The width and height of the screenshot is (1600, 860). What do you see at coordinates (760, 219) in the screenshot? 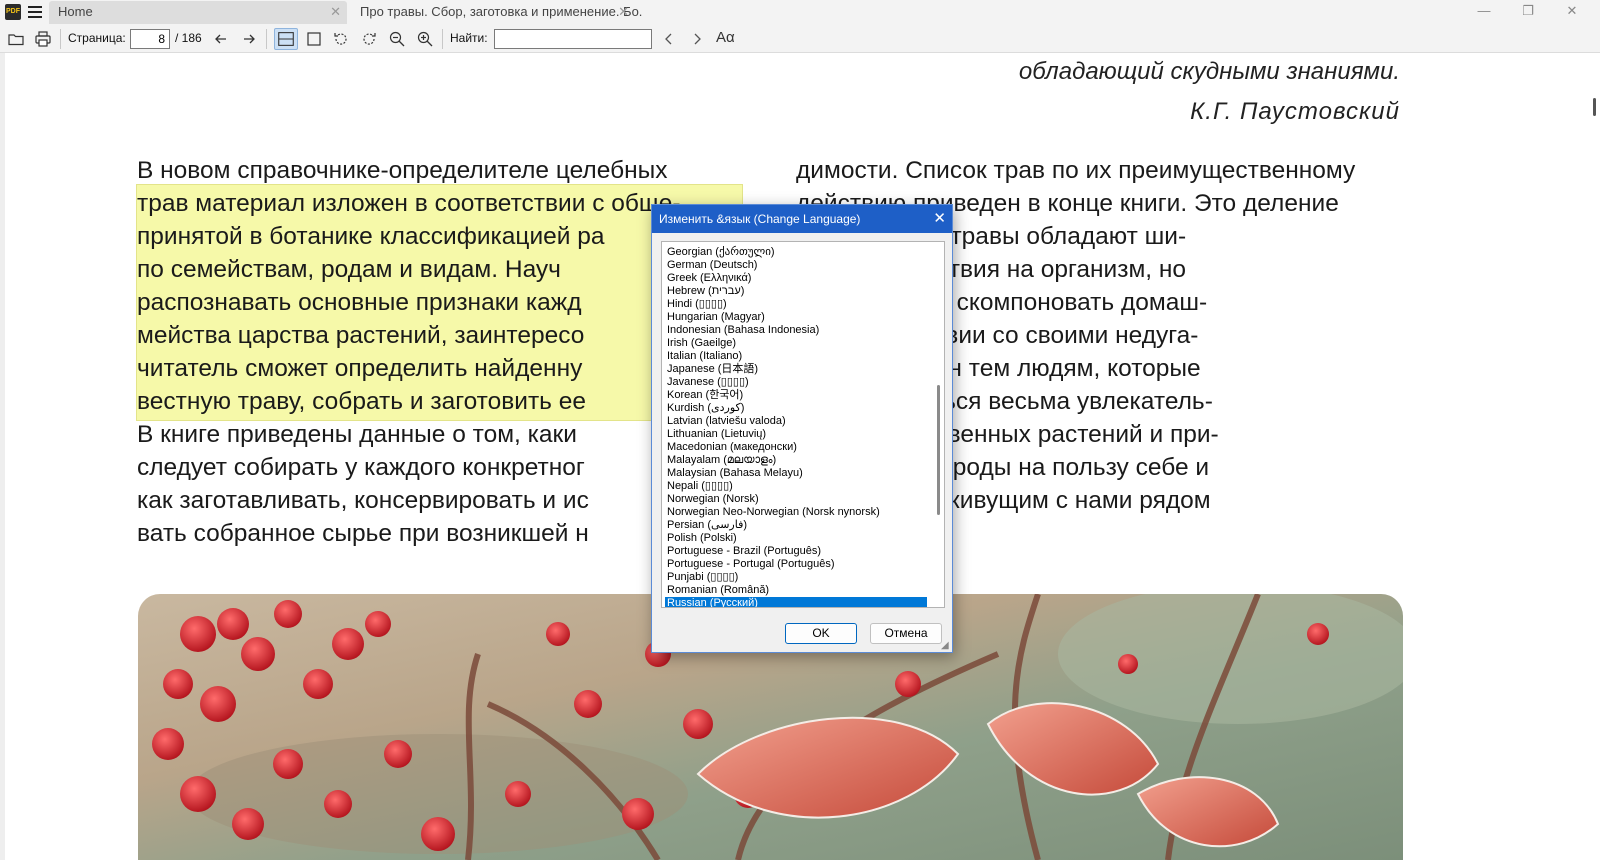
I see `dialog-title: Изменить &язык (Change Language)` at bounding box center [760, 219].